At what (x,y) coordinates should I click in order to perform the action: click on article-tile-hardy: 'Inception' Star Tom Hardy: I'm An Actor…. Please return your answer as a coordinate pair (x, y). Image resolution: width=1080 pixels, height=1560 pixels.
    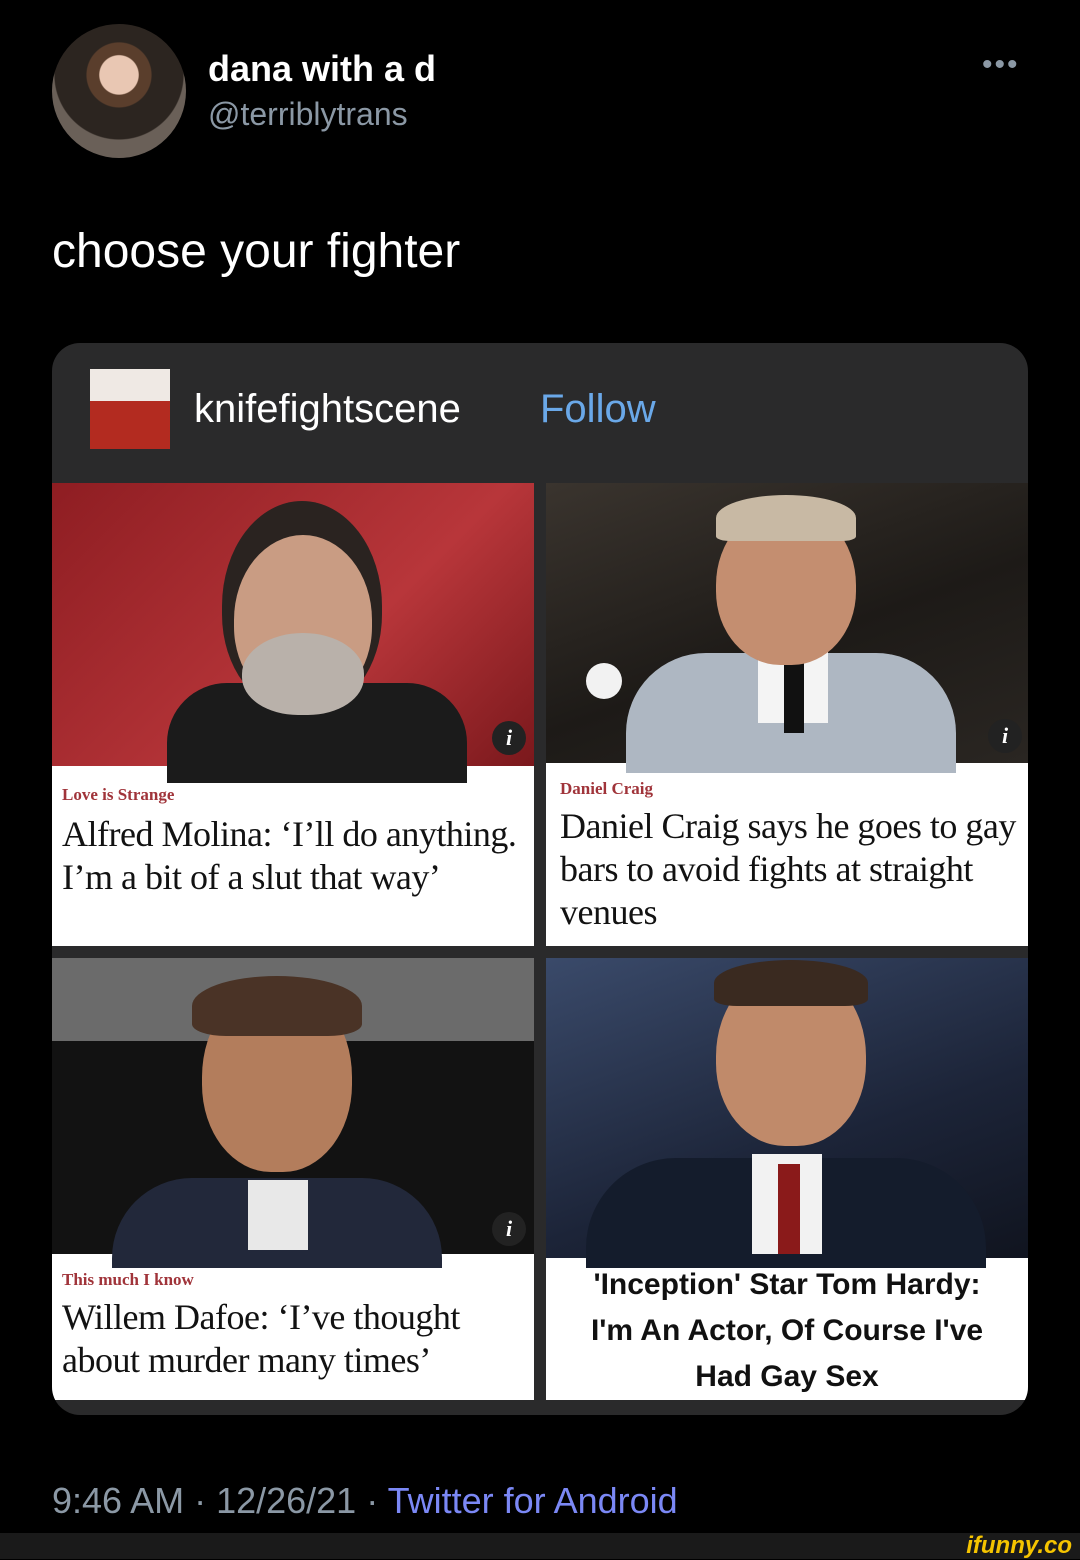
    Looking at the image, I should click on (787, 1179).